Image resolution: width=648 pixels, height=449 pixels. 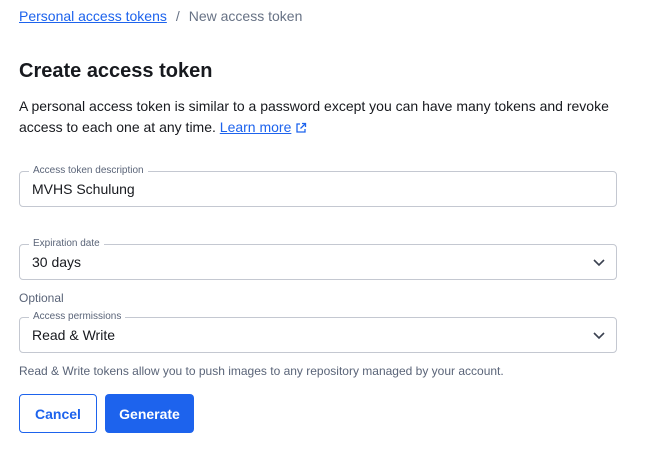 I want to click on expiration-date-label: Expiration date, so click(x=66, y=244).